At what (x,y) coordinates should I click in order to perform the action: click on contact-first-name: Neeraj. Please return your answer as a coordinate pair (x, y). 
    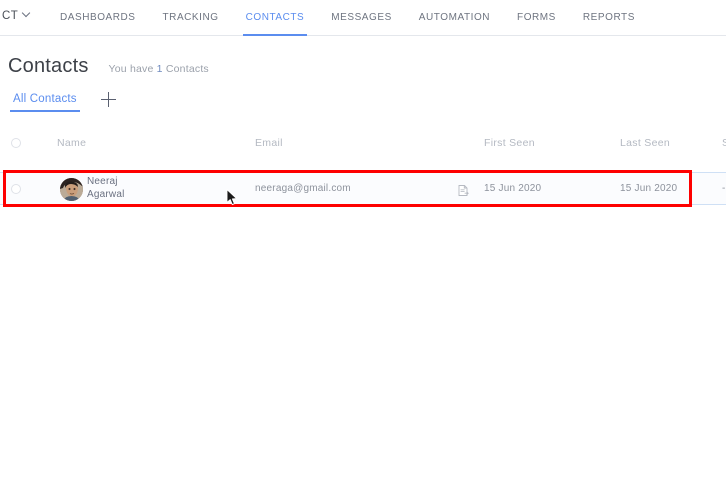
    Looking at the image, I should click on (102, 181).